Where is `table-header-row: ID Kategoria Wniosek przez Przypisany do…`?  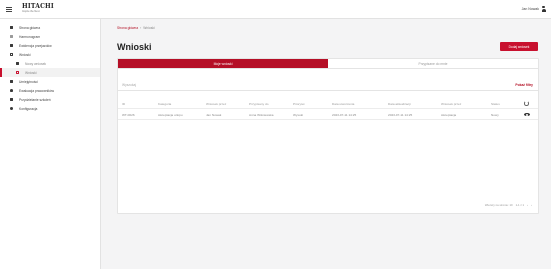 table-header-row: ID Kategoria Wniosek przez Przypisany do… is located at coordinates (328, 103).